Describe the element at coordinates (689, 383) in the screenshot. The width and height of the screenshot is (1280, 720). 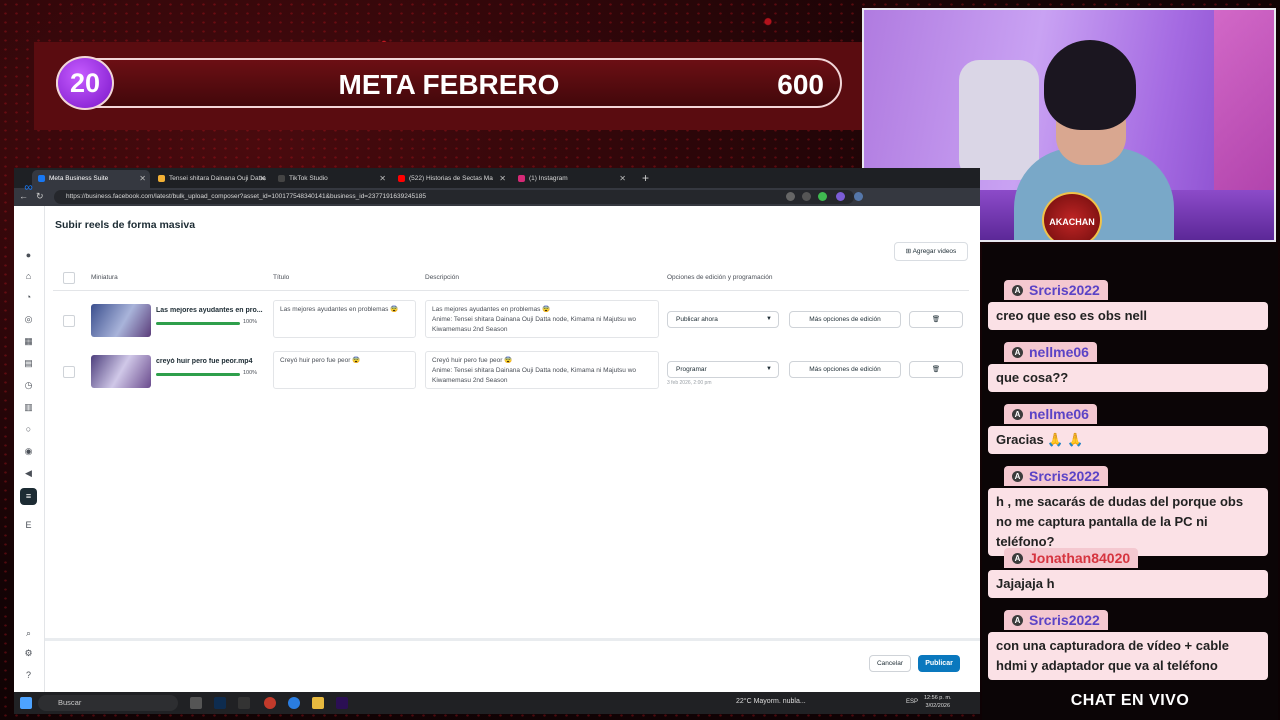
I see `schedule-datetime: 3 feb 2026, 2:00 pm` at that location.